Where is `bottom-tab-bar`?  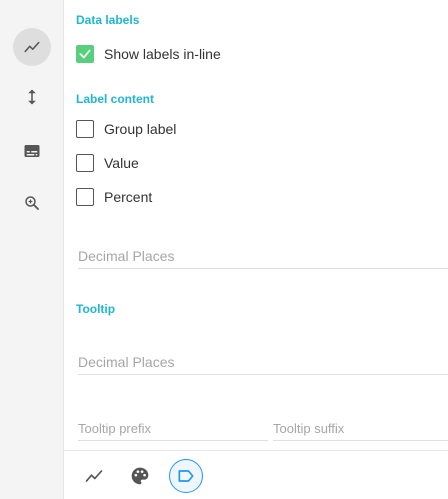
bottom-tab-bar is located at coordinates (256, 474).